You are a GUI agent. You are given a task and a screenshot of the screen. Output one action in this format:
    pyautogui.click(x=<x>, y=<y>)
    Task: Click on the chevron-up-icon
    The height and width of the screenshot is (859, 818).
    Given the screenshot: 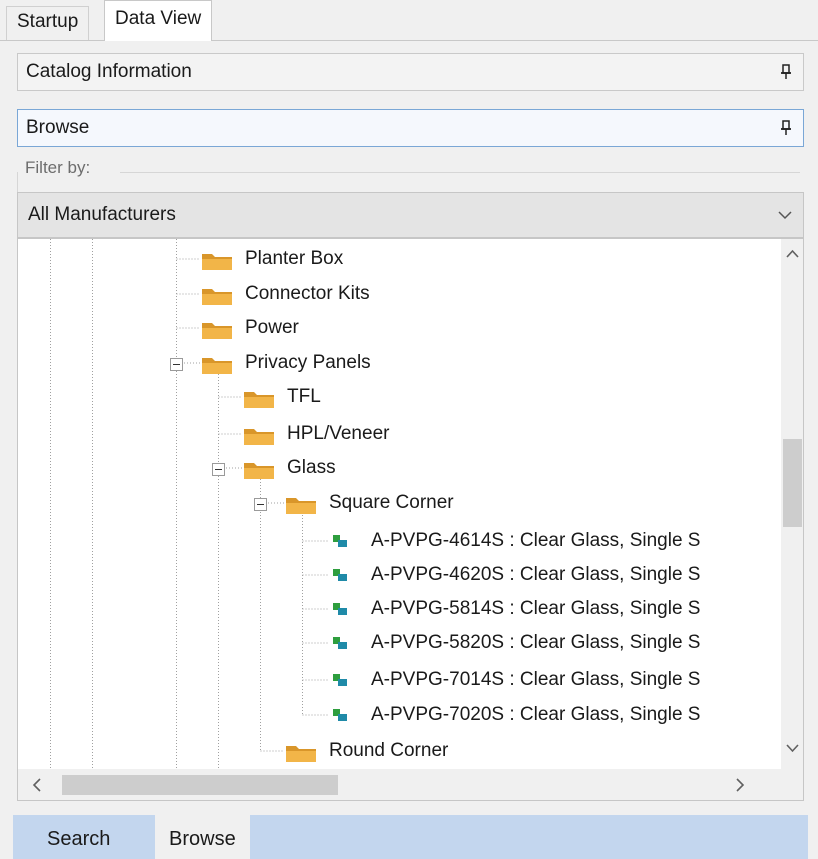 What is the action you would take?
    pyautogui.click(x=792, y=254)
    